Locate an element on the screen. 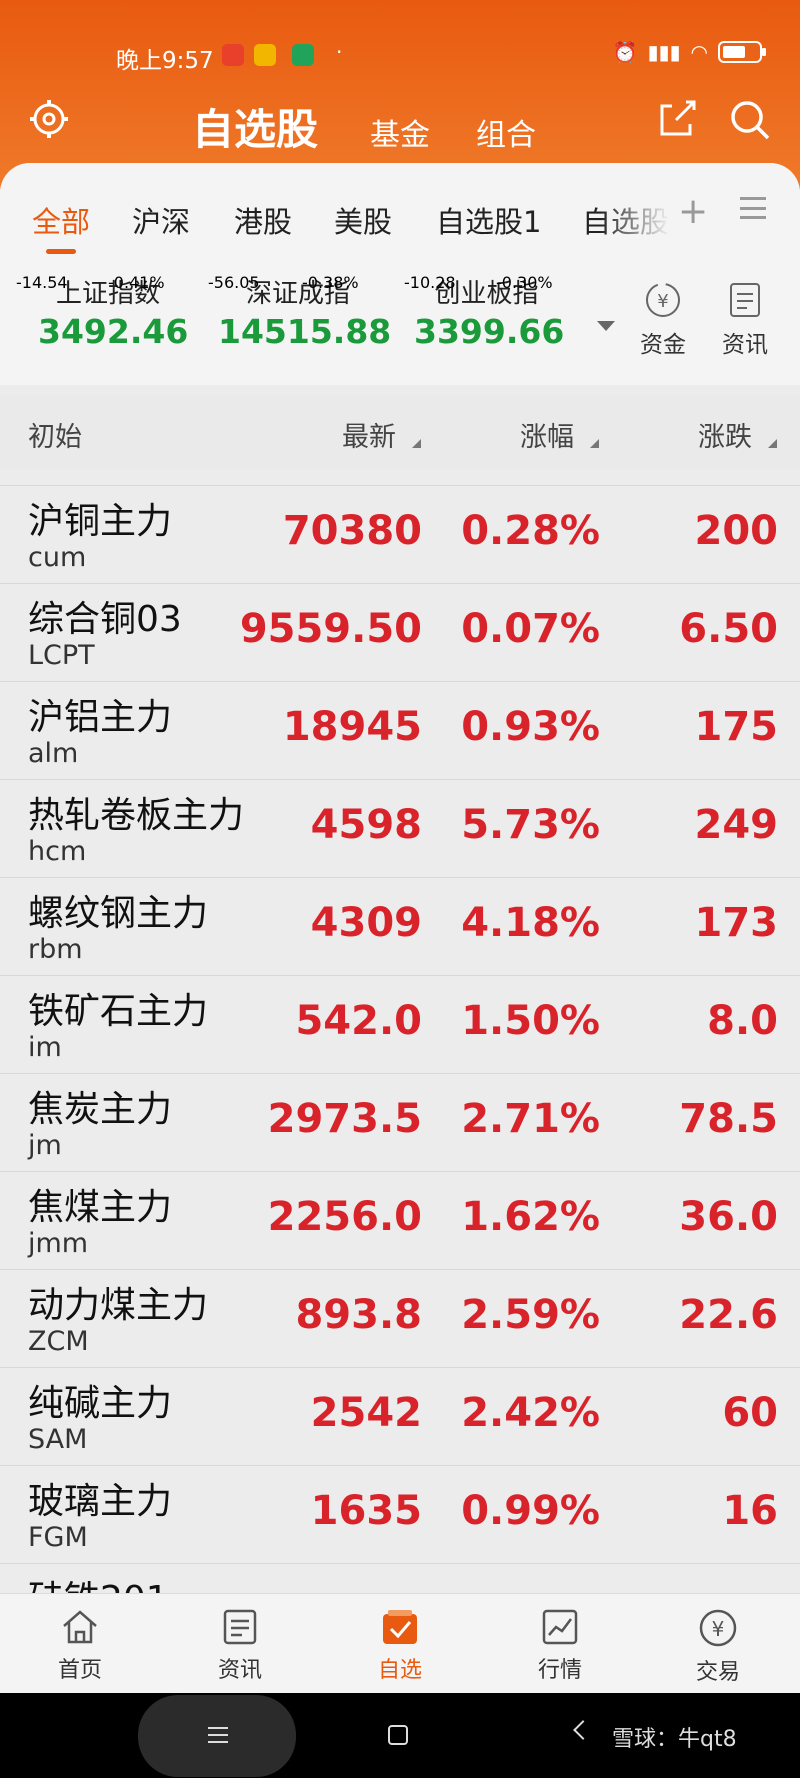 Image resolution: width=800 pixels, height=1778 pixels. index-change: -14.54 is located at coordinates (42, 282).